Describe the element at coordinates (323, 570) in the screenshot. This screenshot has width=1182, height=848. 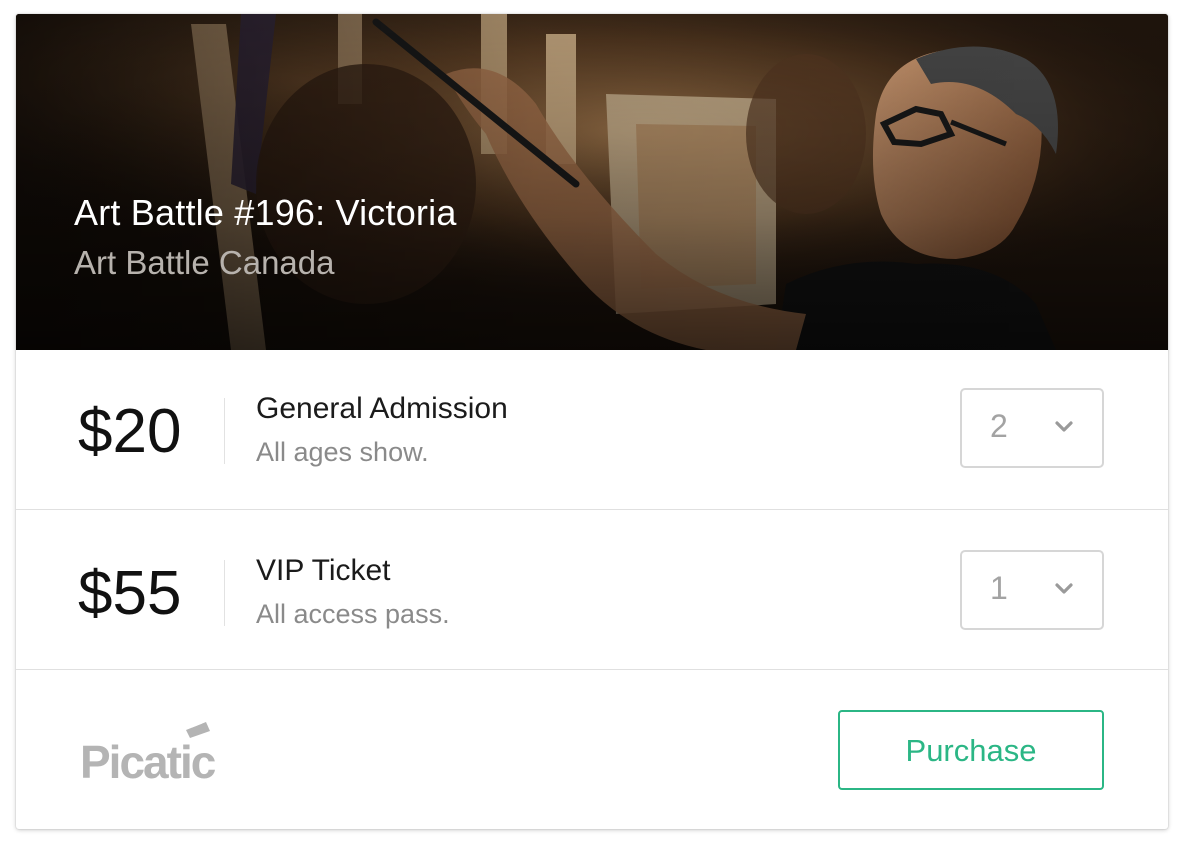
I see `ticket-name: VIP Ticket` at that location.